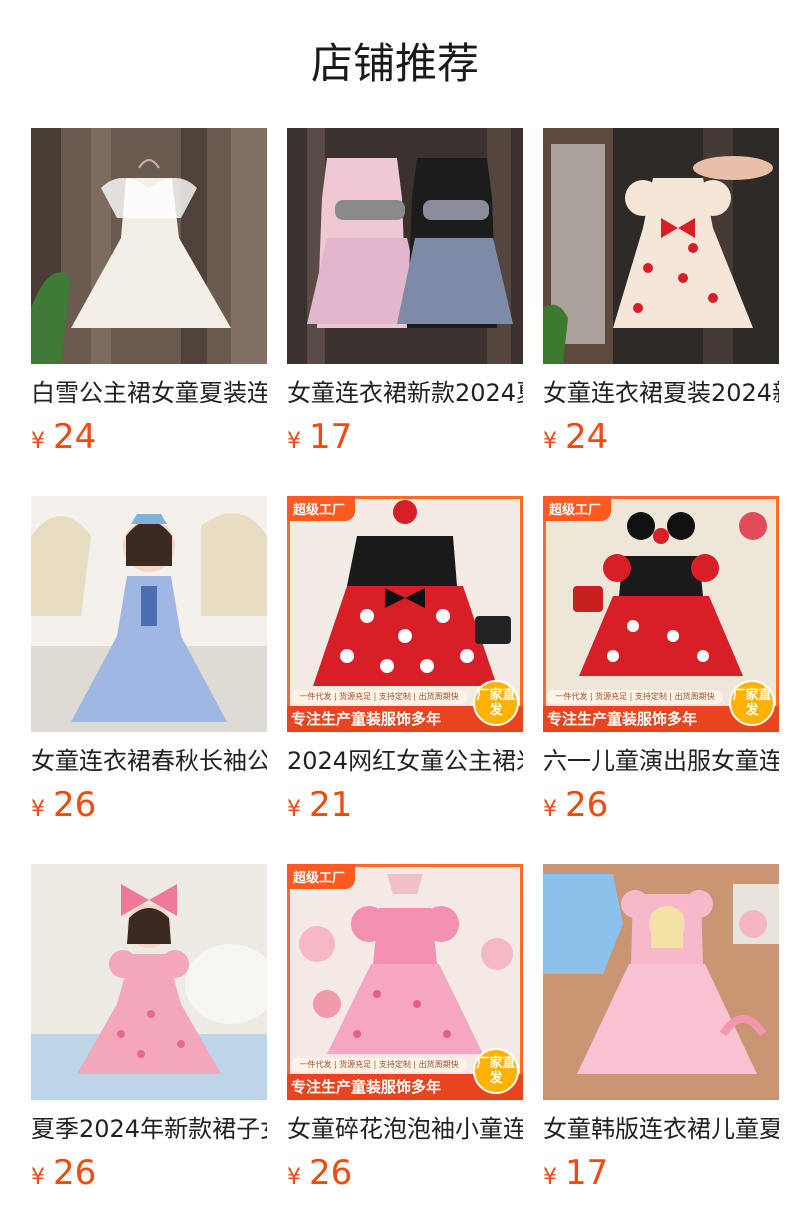  Describe the element at coordinates (405, 393) in the screenshot. I see `product-name: 女童连衣裙新款2024夏季` at that location.